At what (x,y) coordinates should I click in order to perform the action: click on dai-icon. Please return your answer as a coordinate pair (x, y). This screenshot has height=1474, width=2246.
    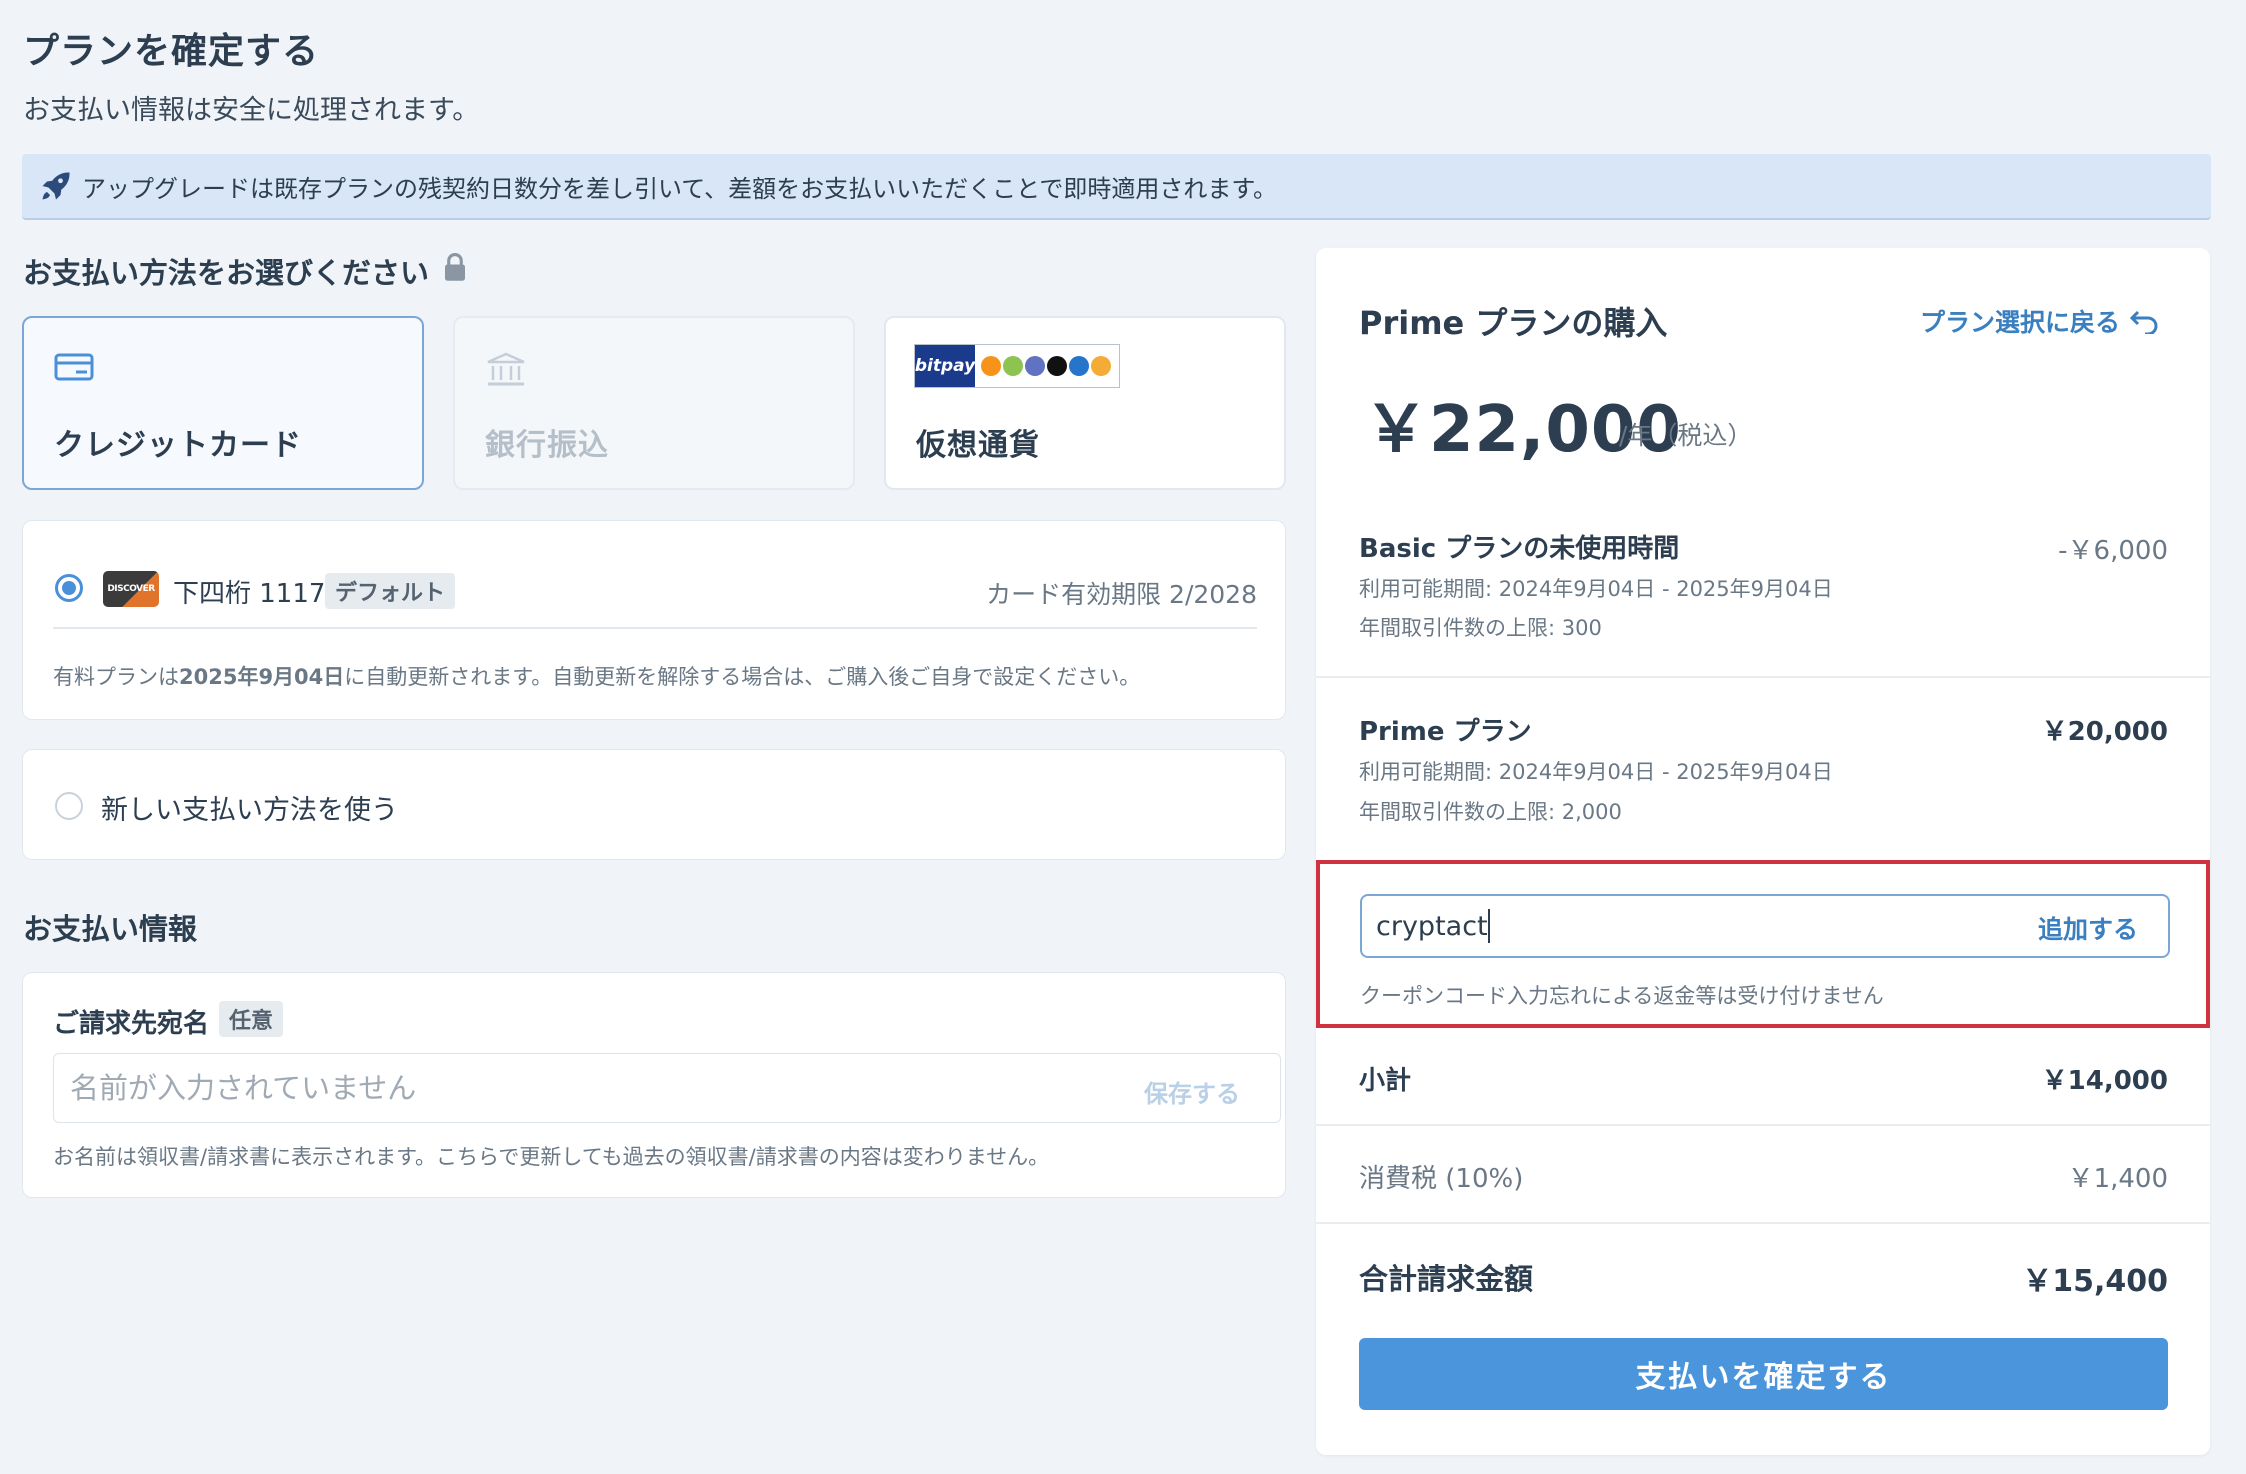
    Looking at the image, I should click on (1101, 366).